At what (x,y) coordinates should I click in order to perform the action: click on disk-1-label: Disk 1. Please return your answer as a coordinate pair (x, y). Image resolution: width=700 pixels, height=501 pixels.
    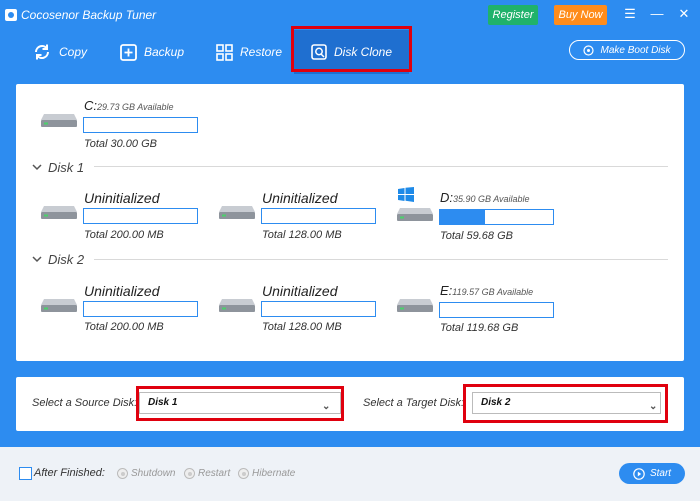
    Looking at the image, I should click on (66, 167).